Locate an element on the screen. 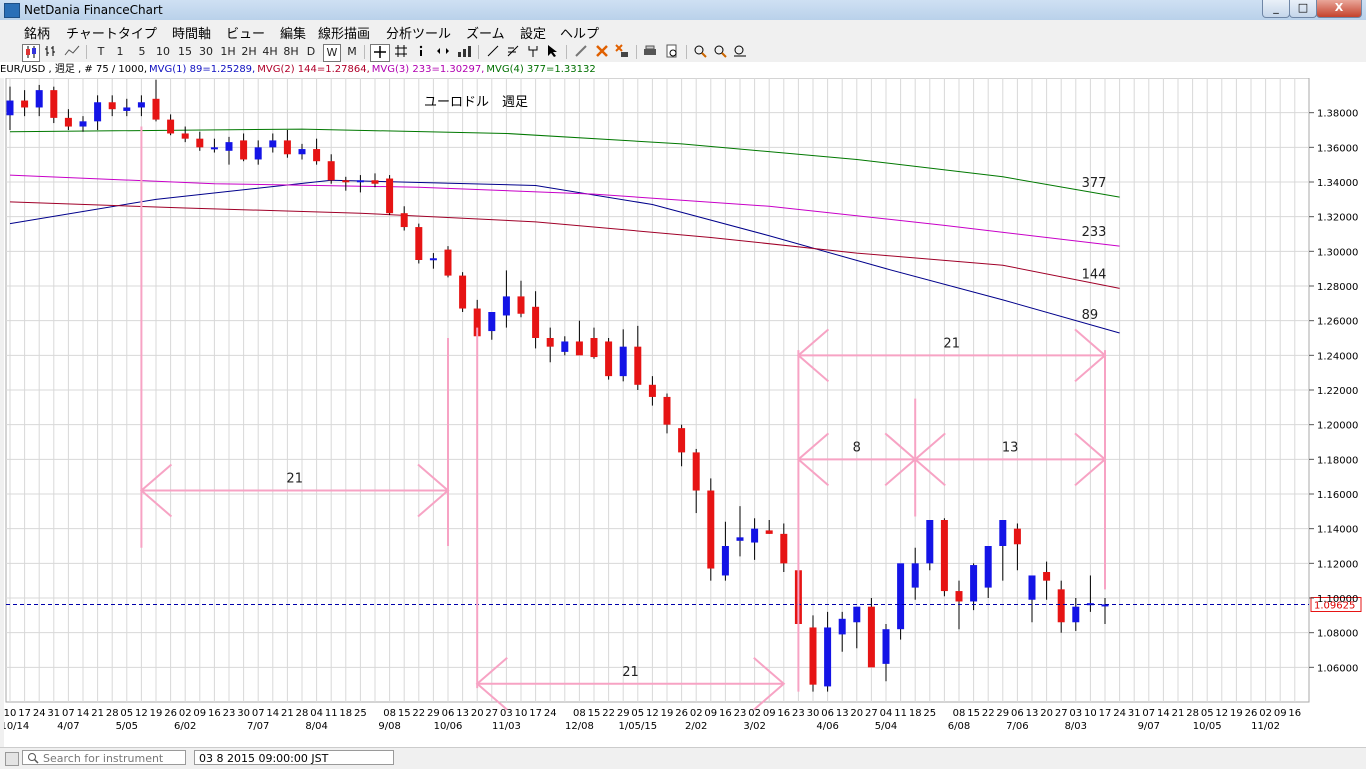 This screenshot has width=1366, height=769. x-day-label: 29 is located at coordinates (433, 713).